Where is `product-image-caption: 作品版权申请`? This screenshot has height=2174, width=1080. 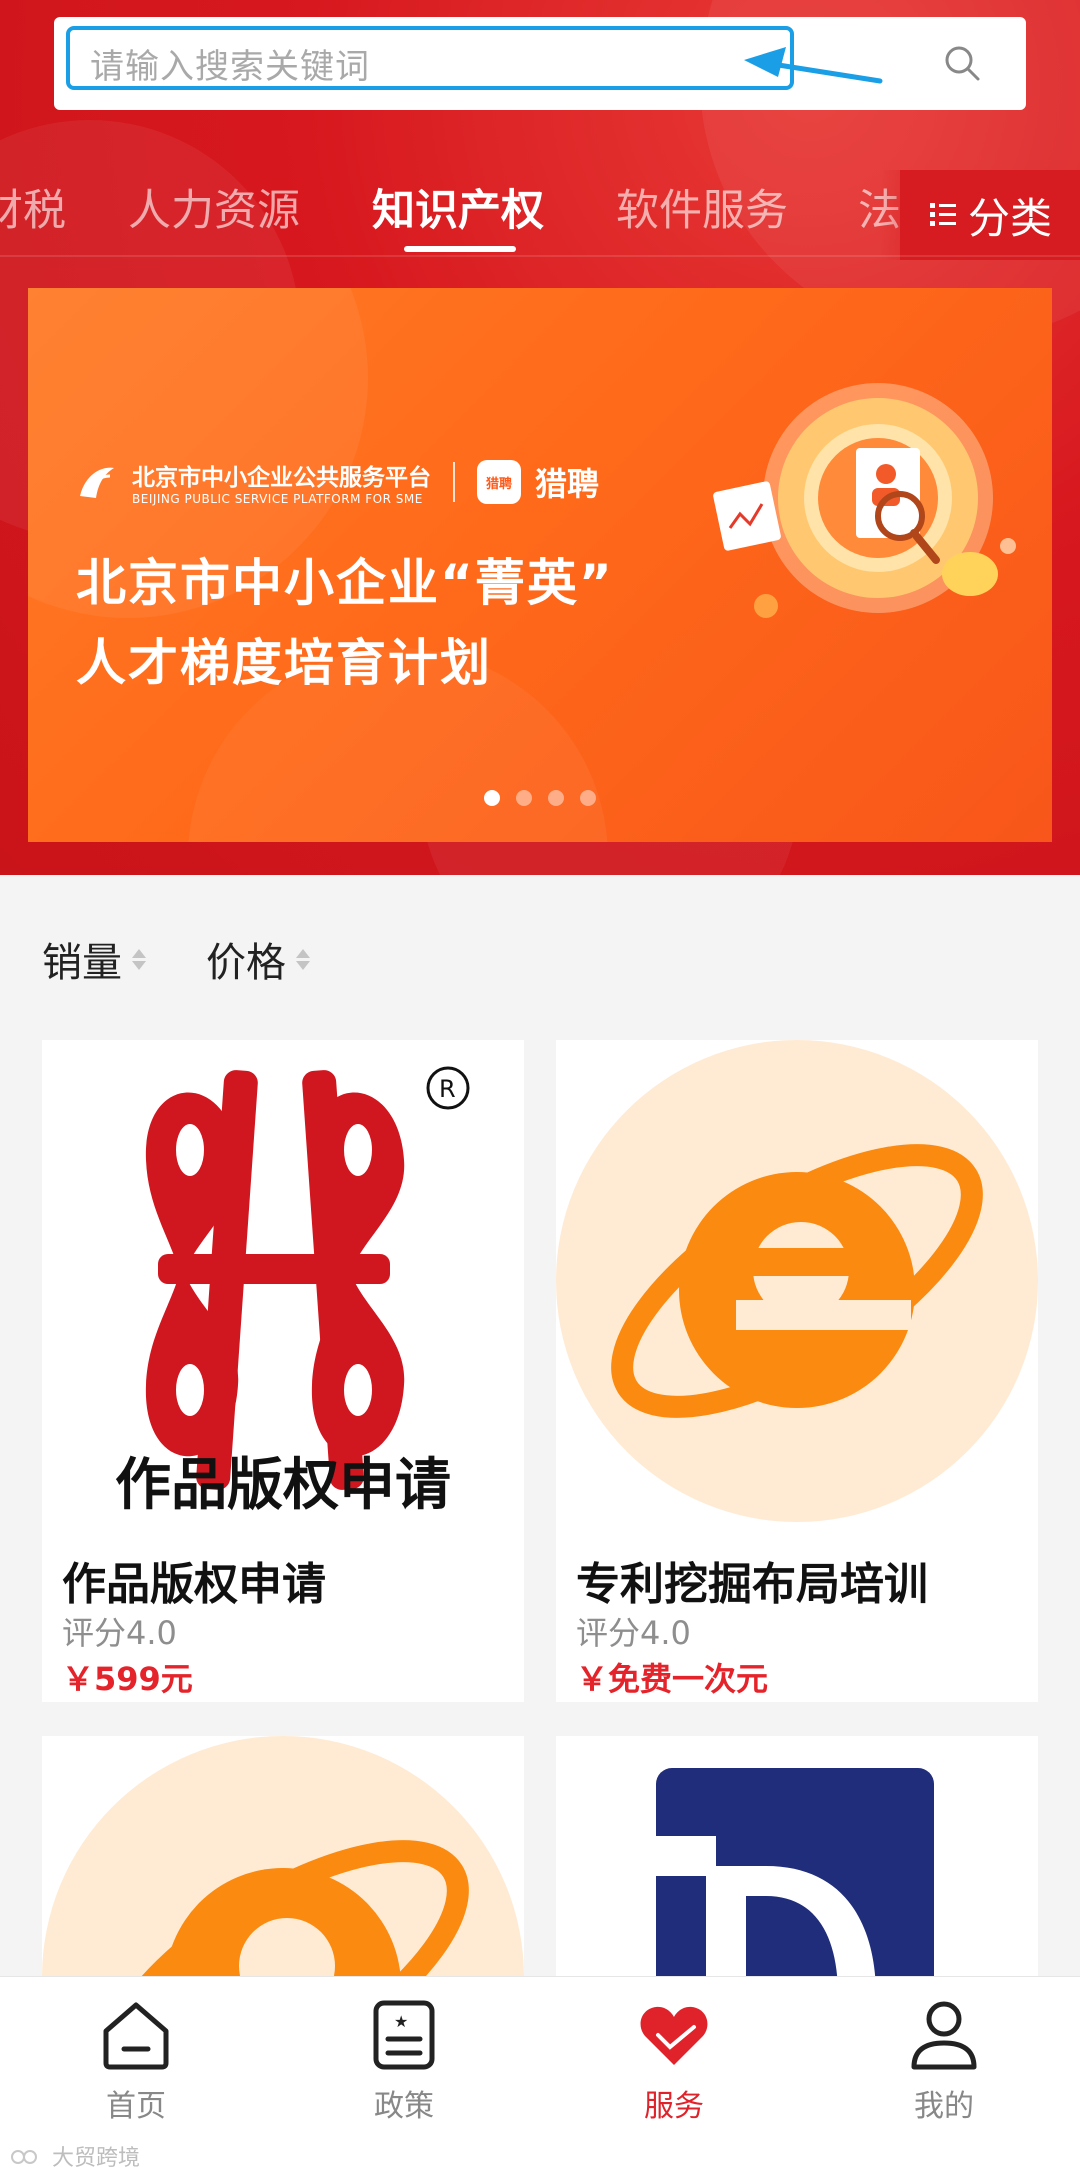
product-image-caption: 作品版权申请 is located at coordinates (283, 1485).